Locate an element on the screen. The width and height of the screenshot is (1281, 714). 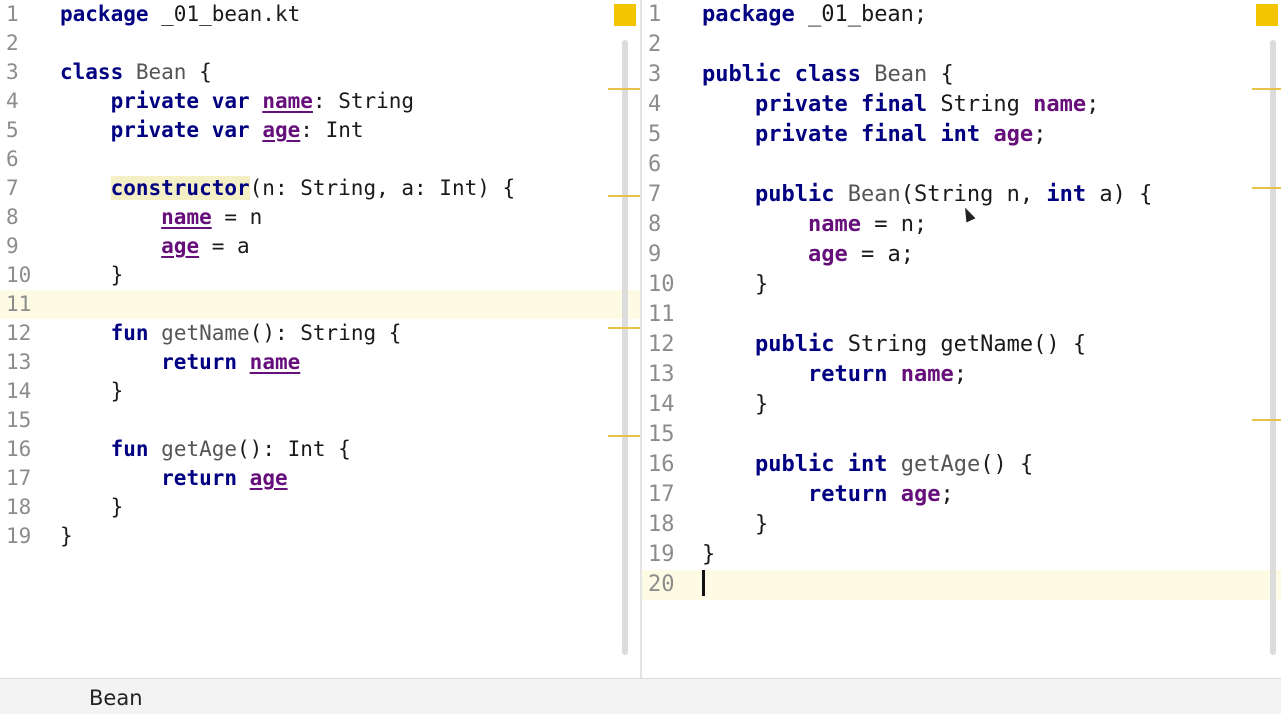
code-line: 5 private var age: Int is located at coordinates (320, 130).